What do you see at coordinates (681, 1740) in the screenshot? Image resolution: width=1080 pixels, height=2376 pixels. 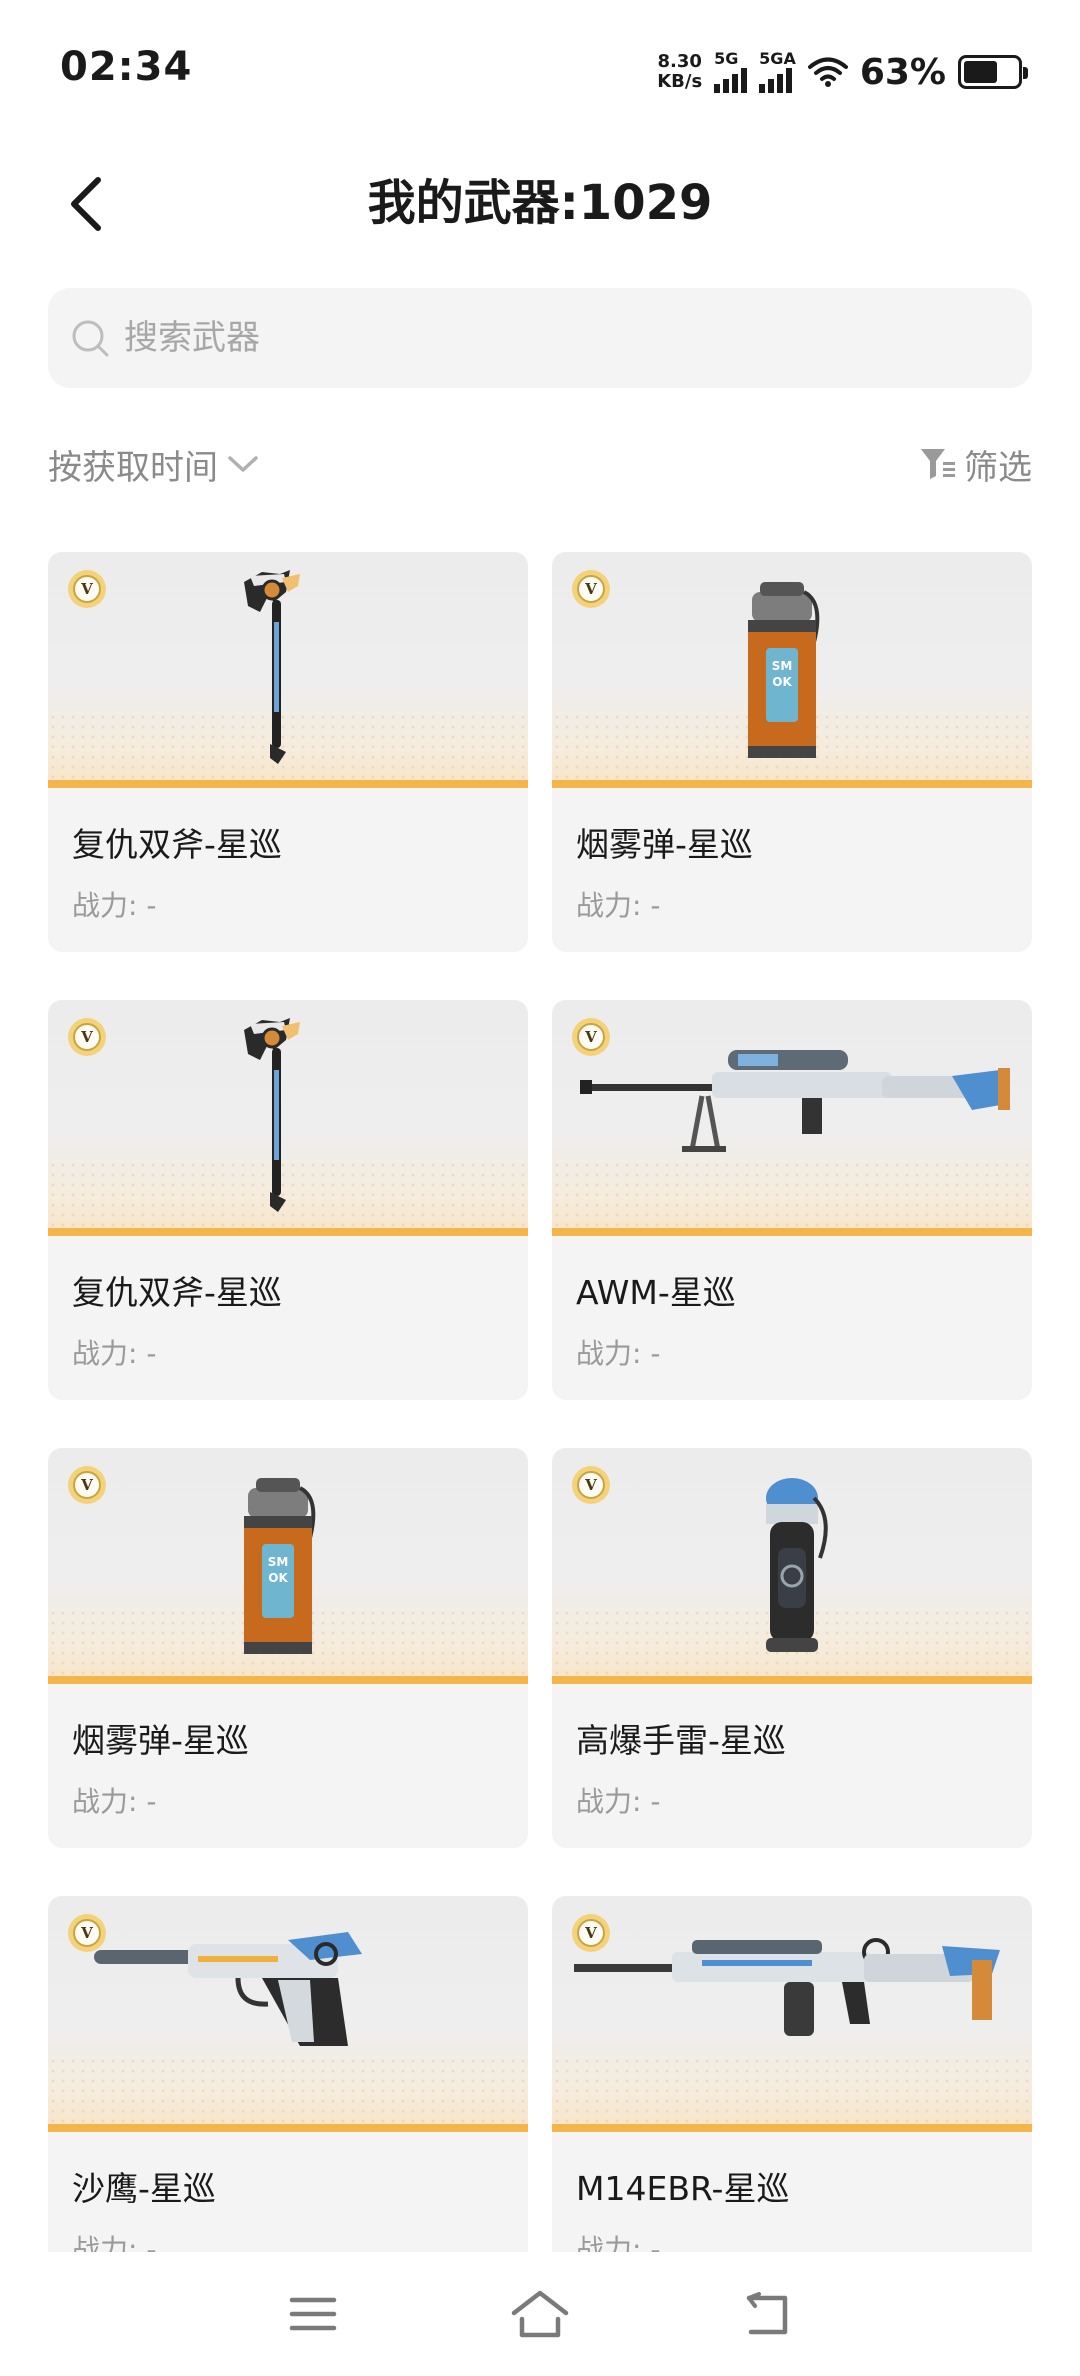 I see `weapon-name: 高爆手雷-星巡` at bounding box center [681, 1740].